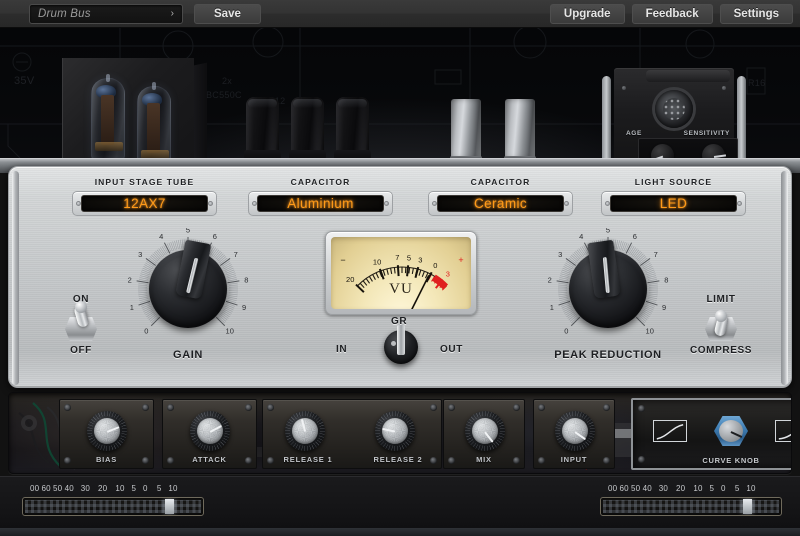 The height and width of the screenshot is (536, 800). I want to click on save-button: Save, so click(227, 13).